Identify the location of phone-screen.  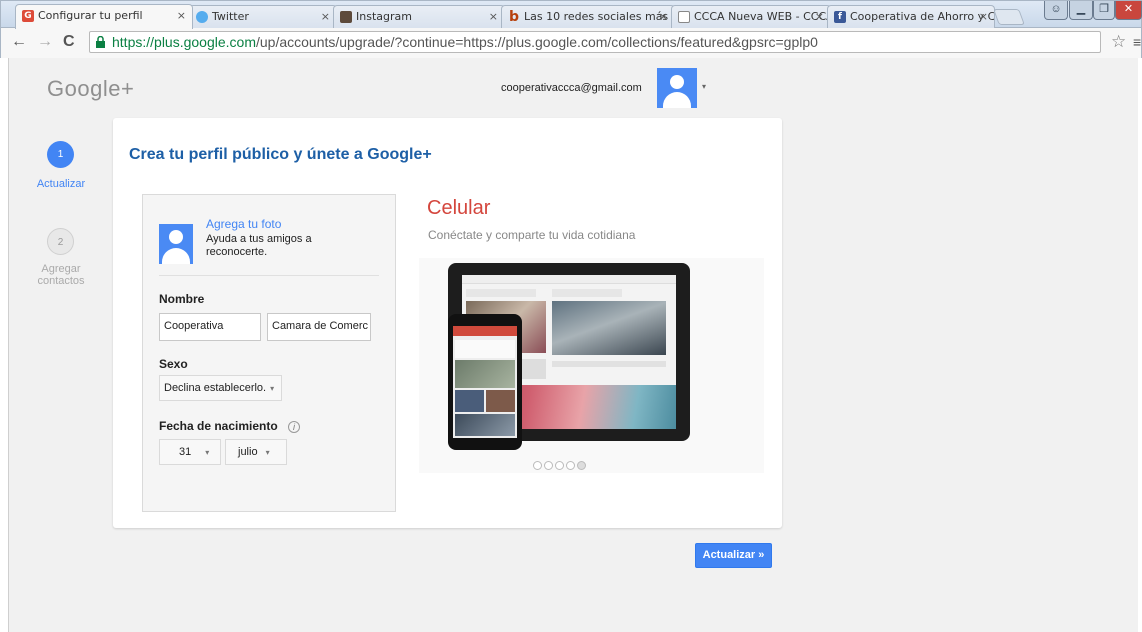
(485, 382).